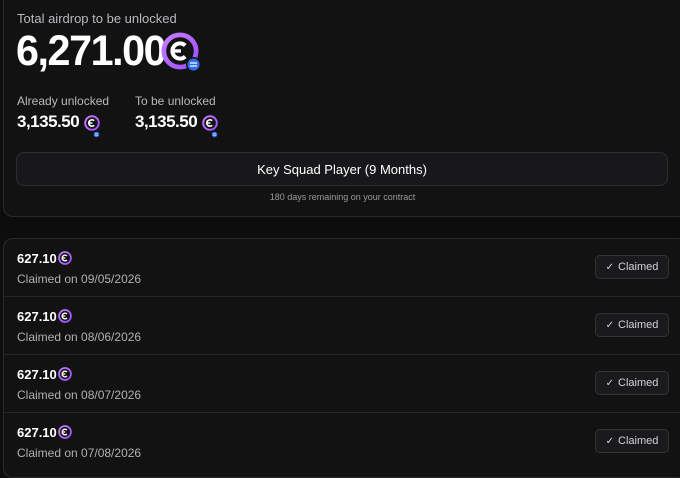 The image size is (680, 478). Describe the element at coordinates (79, 279) in the screenshot. I see `claim-date: Claimed on 09/05/2026` at that location.